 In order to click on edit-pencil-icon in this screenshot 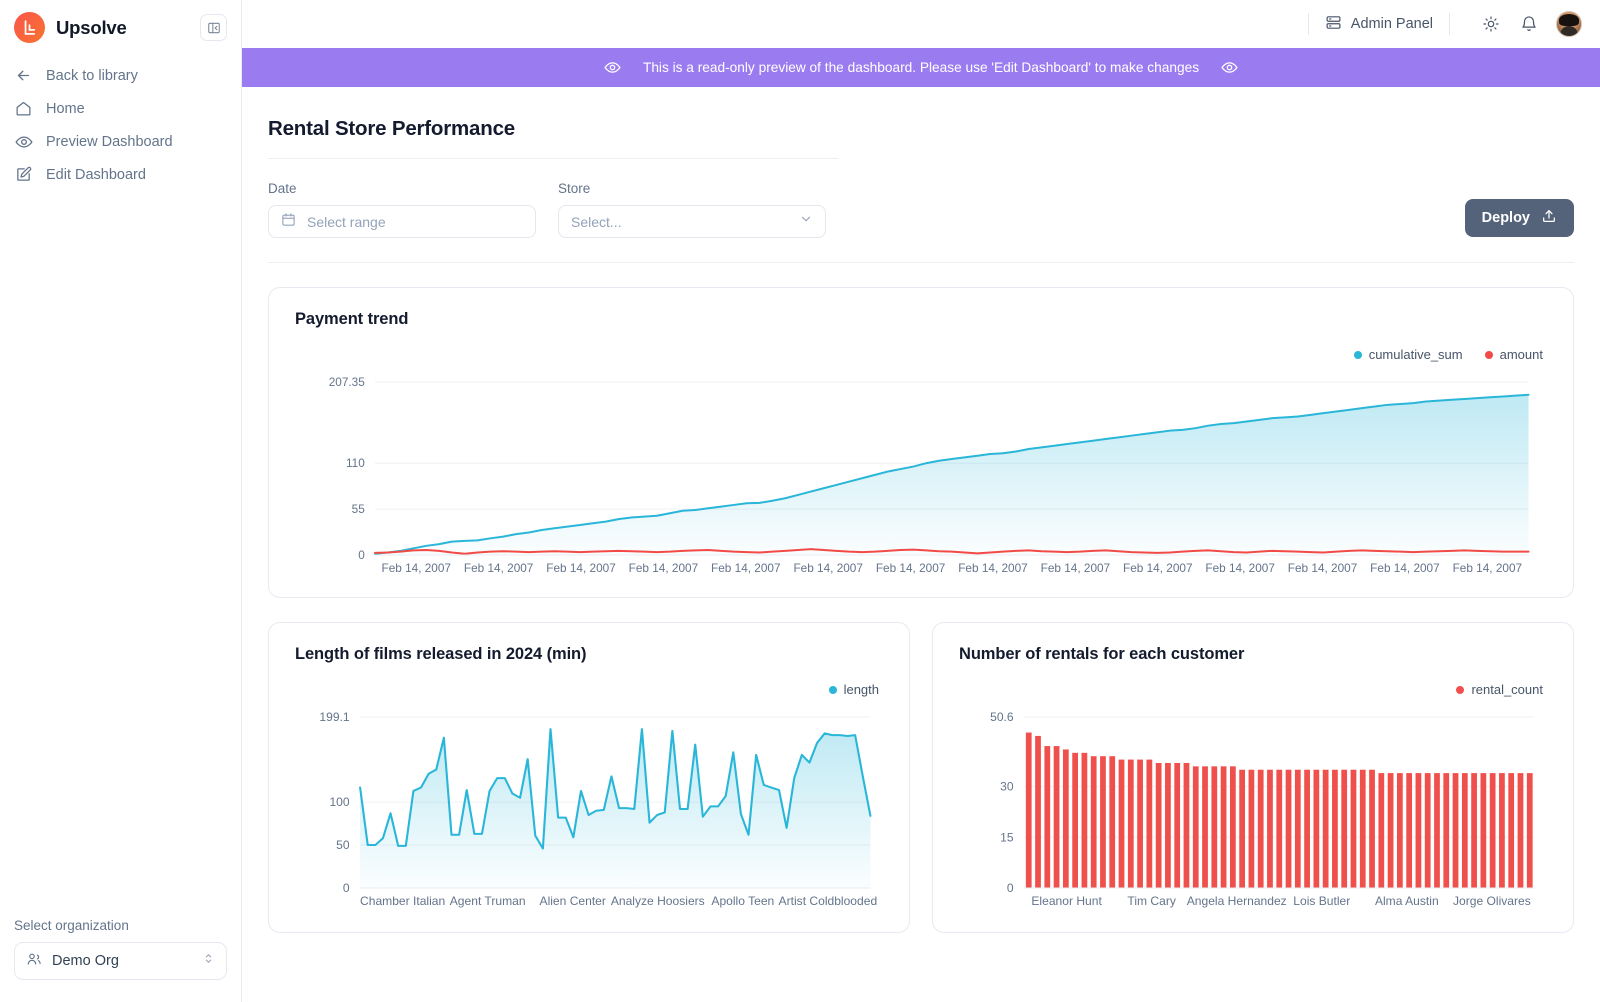, I will do `click(23, 174)`.